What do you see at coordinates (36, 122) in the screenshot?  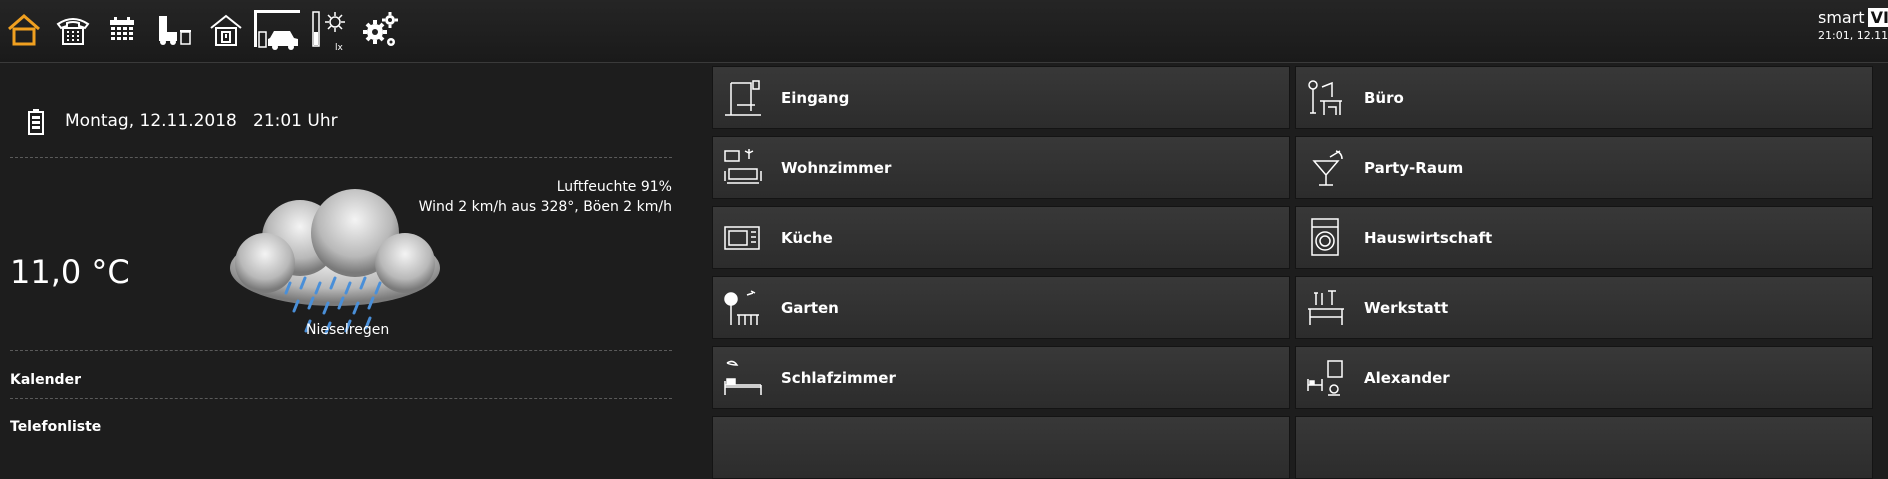 I see `battery-icon` at bounding box center [36, 122].